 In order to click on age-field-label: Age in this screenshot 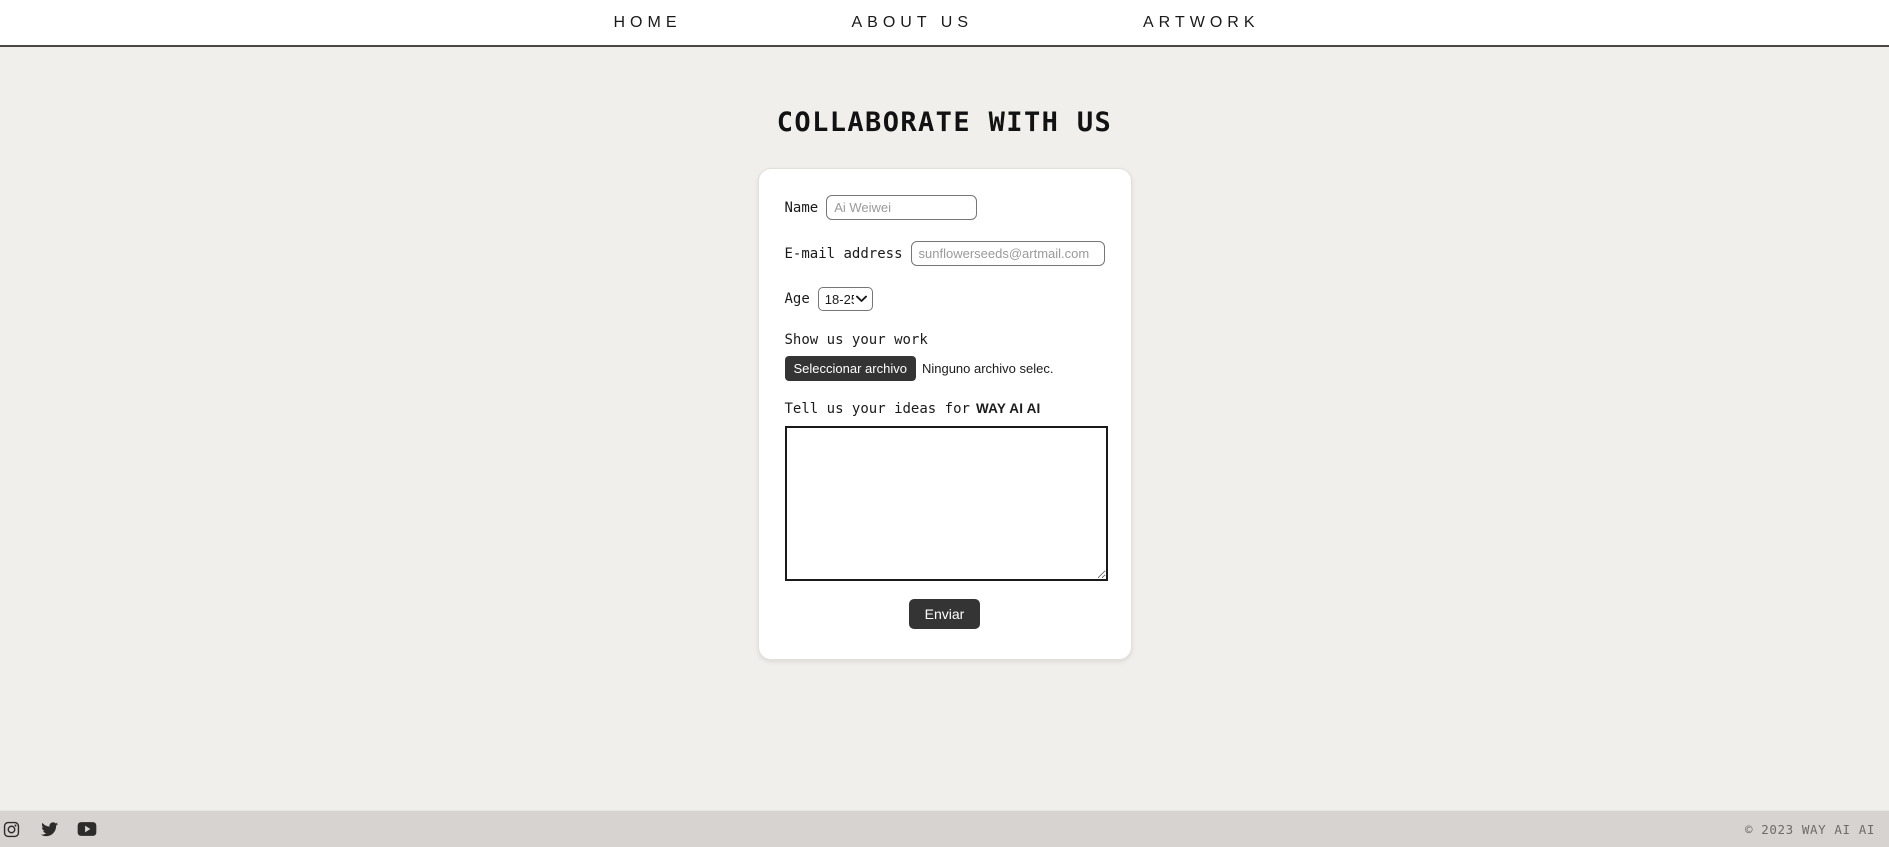, I will do `click(797, 299)`.